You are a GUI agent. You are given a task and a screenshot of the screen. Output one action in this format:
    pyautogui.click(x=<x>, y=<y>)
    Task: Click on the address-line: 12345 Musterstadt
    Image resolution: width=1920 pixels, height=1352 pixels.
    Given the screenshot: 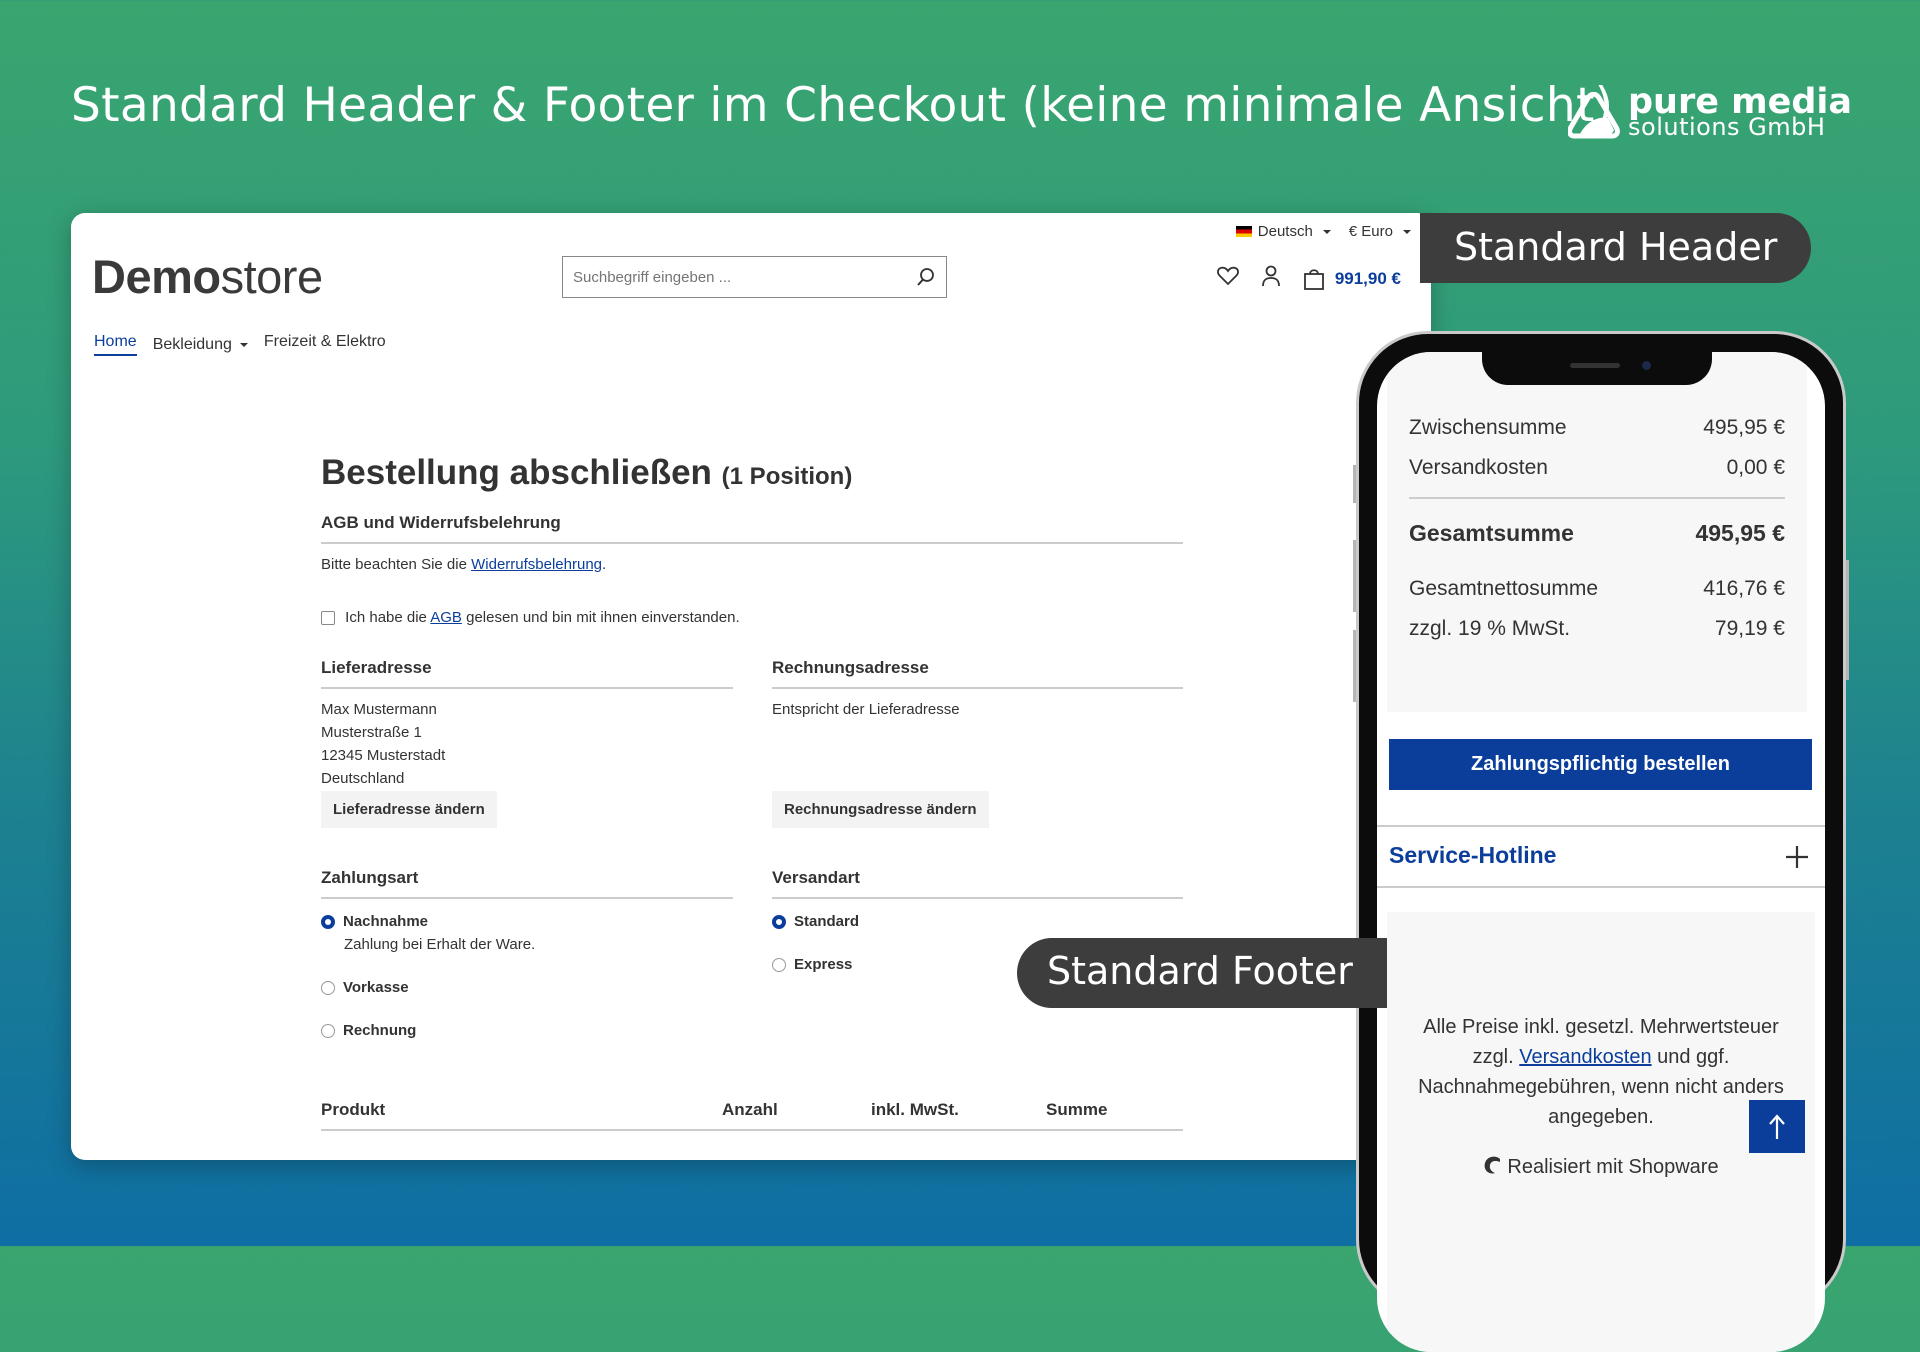 What is the action you would take?
    pyautogui.click(x=383, y=755)
    